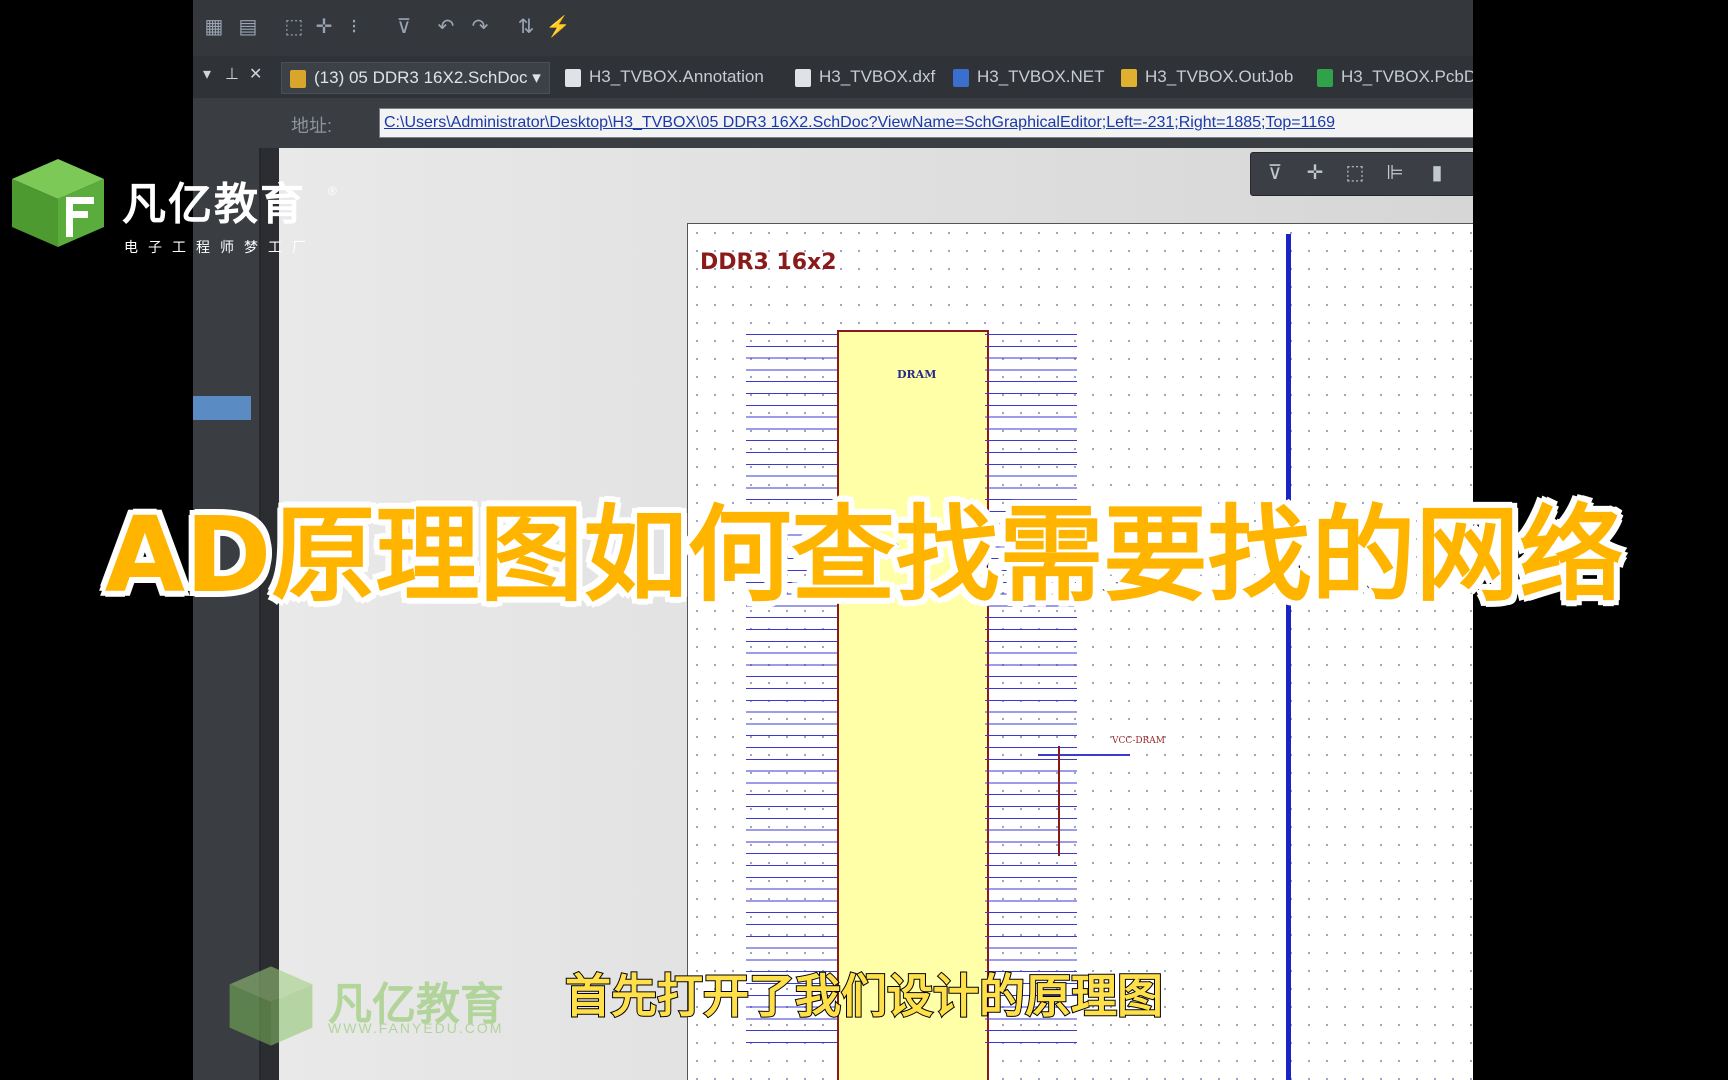 This screenshot has height=1080, width=1728. I want to click on pcb-doc-icon, so click(1325, 77).